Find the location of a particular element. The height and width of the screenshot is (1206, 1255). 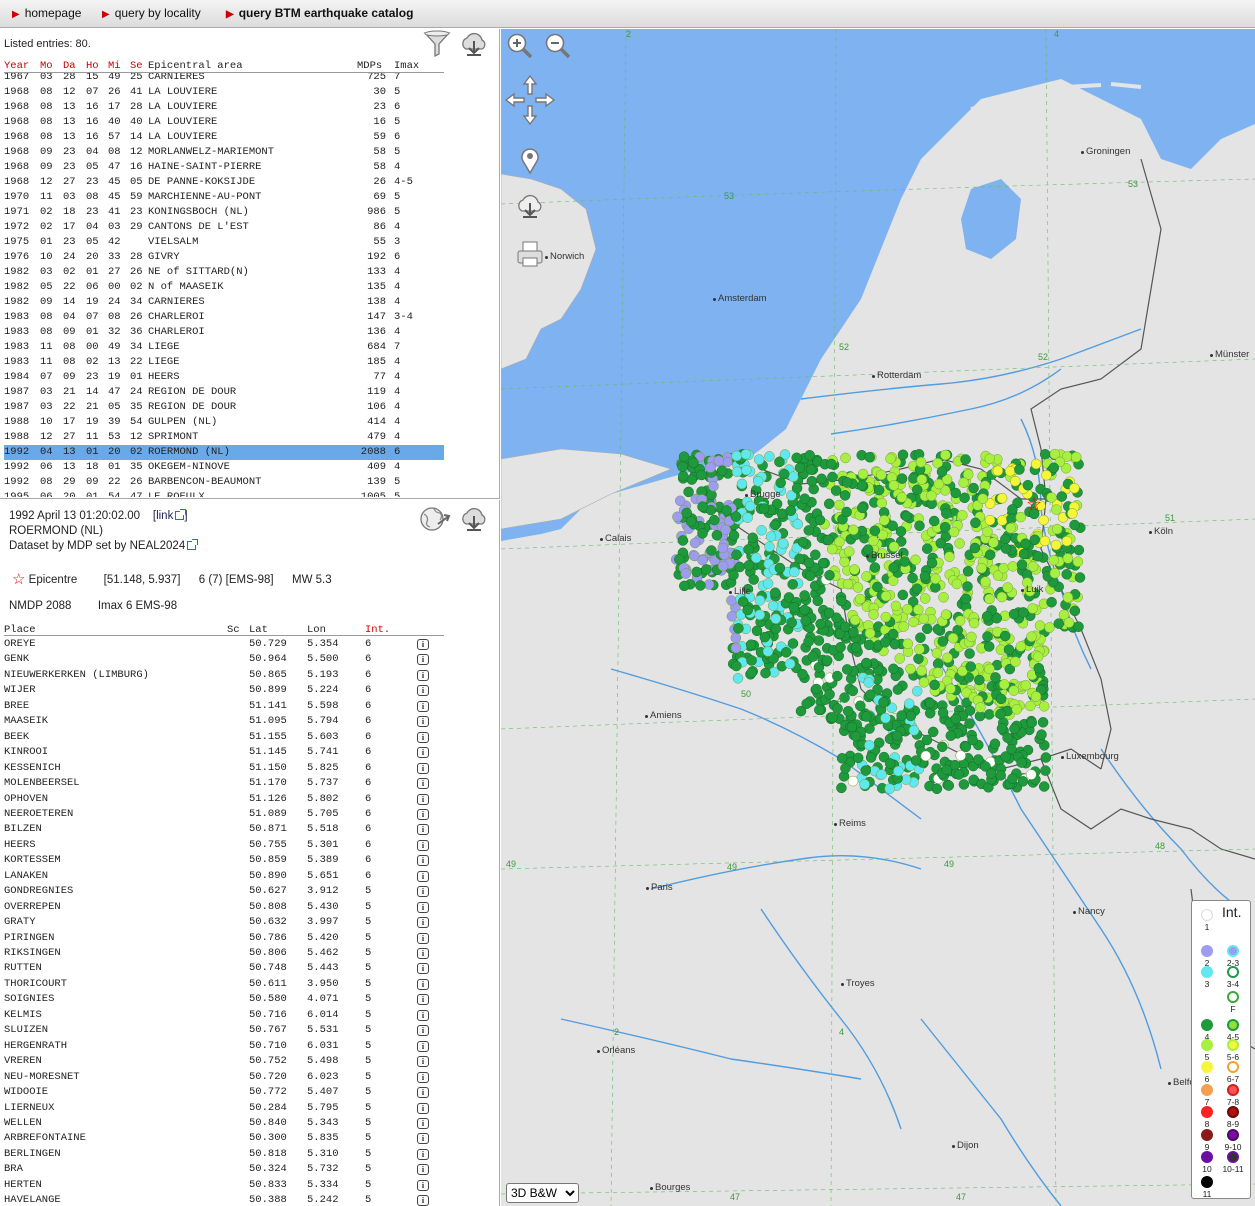

catalog-row: 1983 08 09 01 32 36 CHARLEROI 136 4 is located at coordinates (224, 332).